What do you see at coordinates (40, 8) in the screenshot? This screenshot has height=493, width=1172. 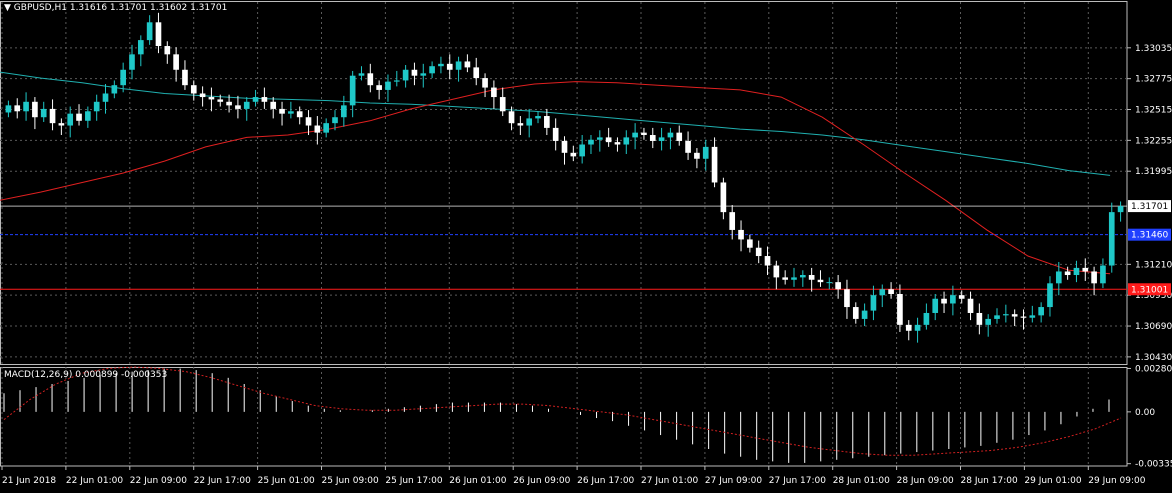 I see `symbol-timeframe: GBPUSD,H1` at bounding box center [40, 8].